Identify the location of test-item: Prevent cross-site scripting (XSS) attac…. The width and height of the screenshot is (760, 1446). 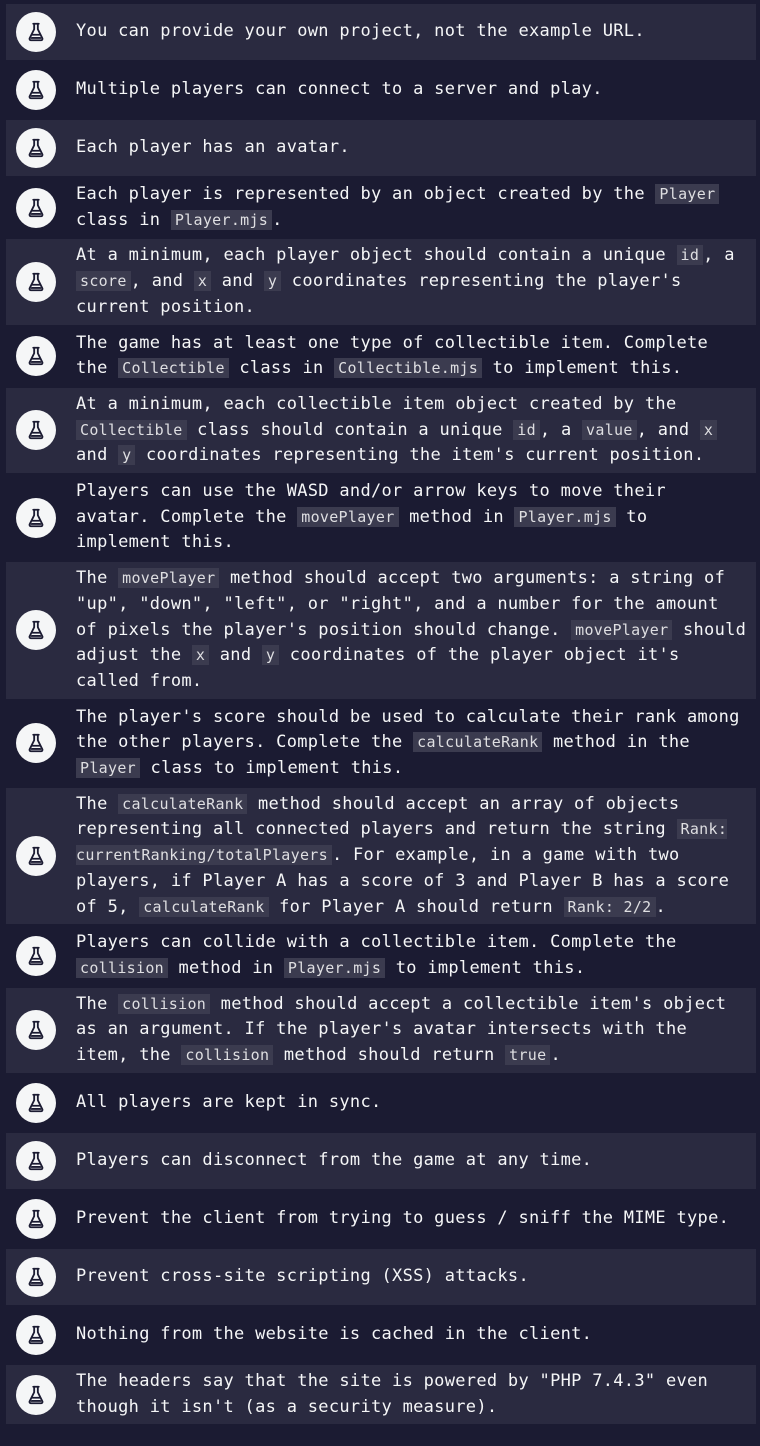
(381, 1276).